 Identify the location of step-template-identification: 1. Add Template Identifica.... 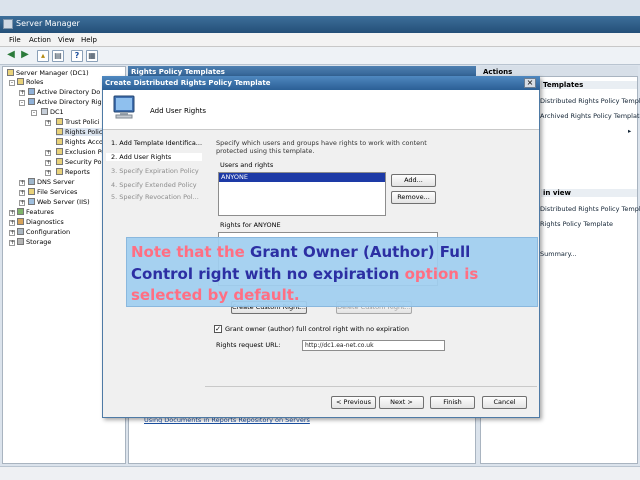
(156, 143).